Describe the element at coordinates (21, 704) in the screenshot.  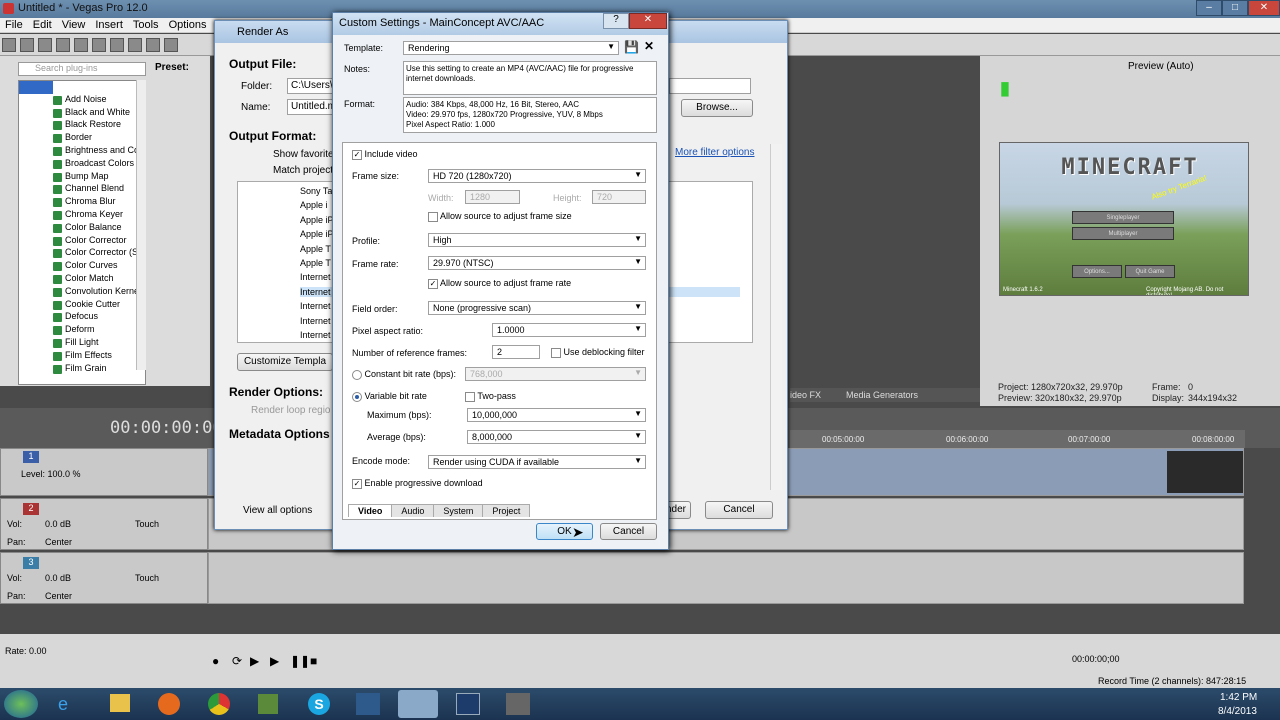
I see `start-button` at that location.